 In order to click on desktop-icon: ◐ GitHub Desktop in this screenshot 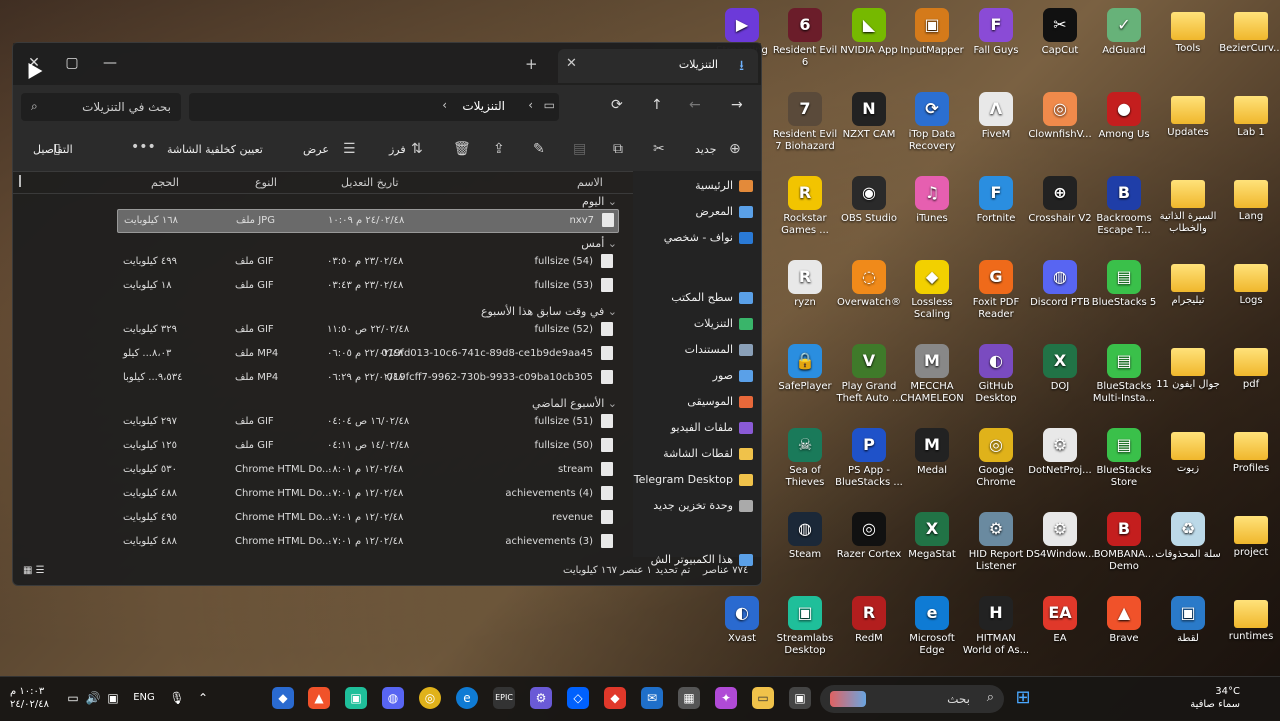, I will do `click(996, 372)`.